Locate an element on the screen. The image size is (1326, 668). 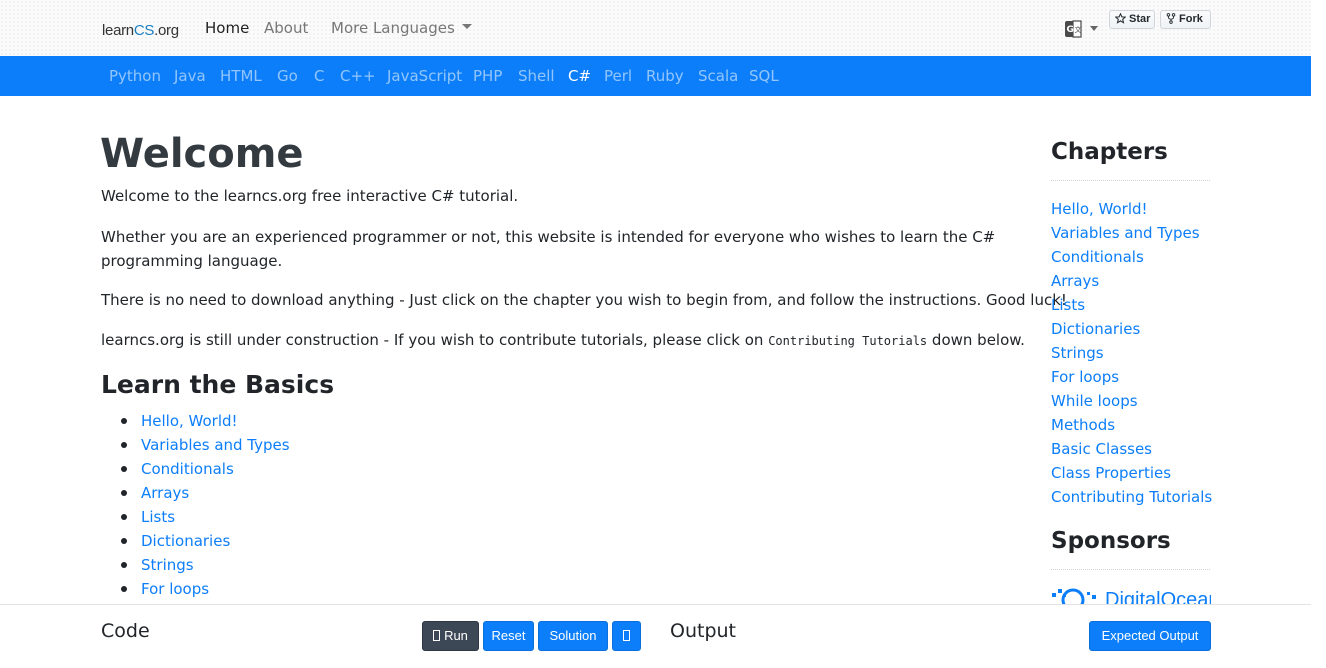
run-button: Run is located at coordinates (450, 636).